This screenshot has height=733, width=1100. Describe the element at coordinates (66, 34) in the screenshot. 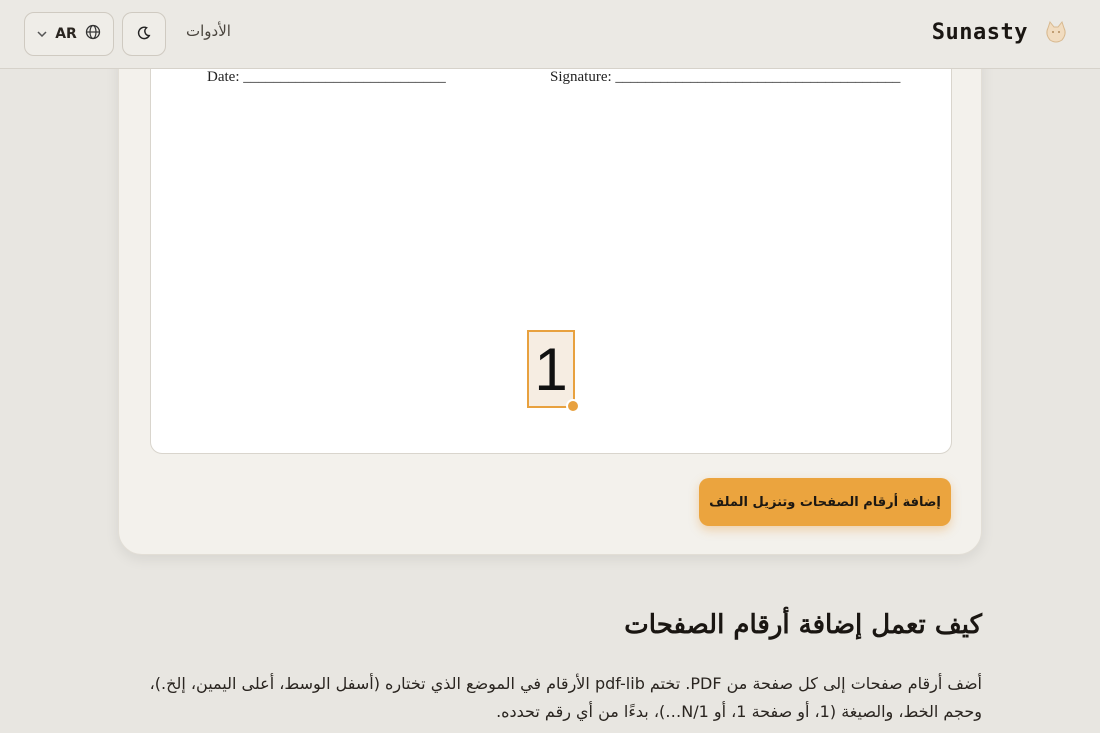

I see `language-code: AR` at that location.